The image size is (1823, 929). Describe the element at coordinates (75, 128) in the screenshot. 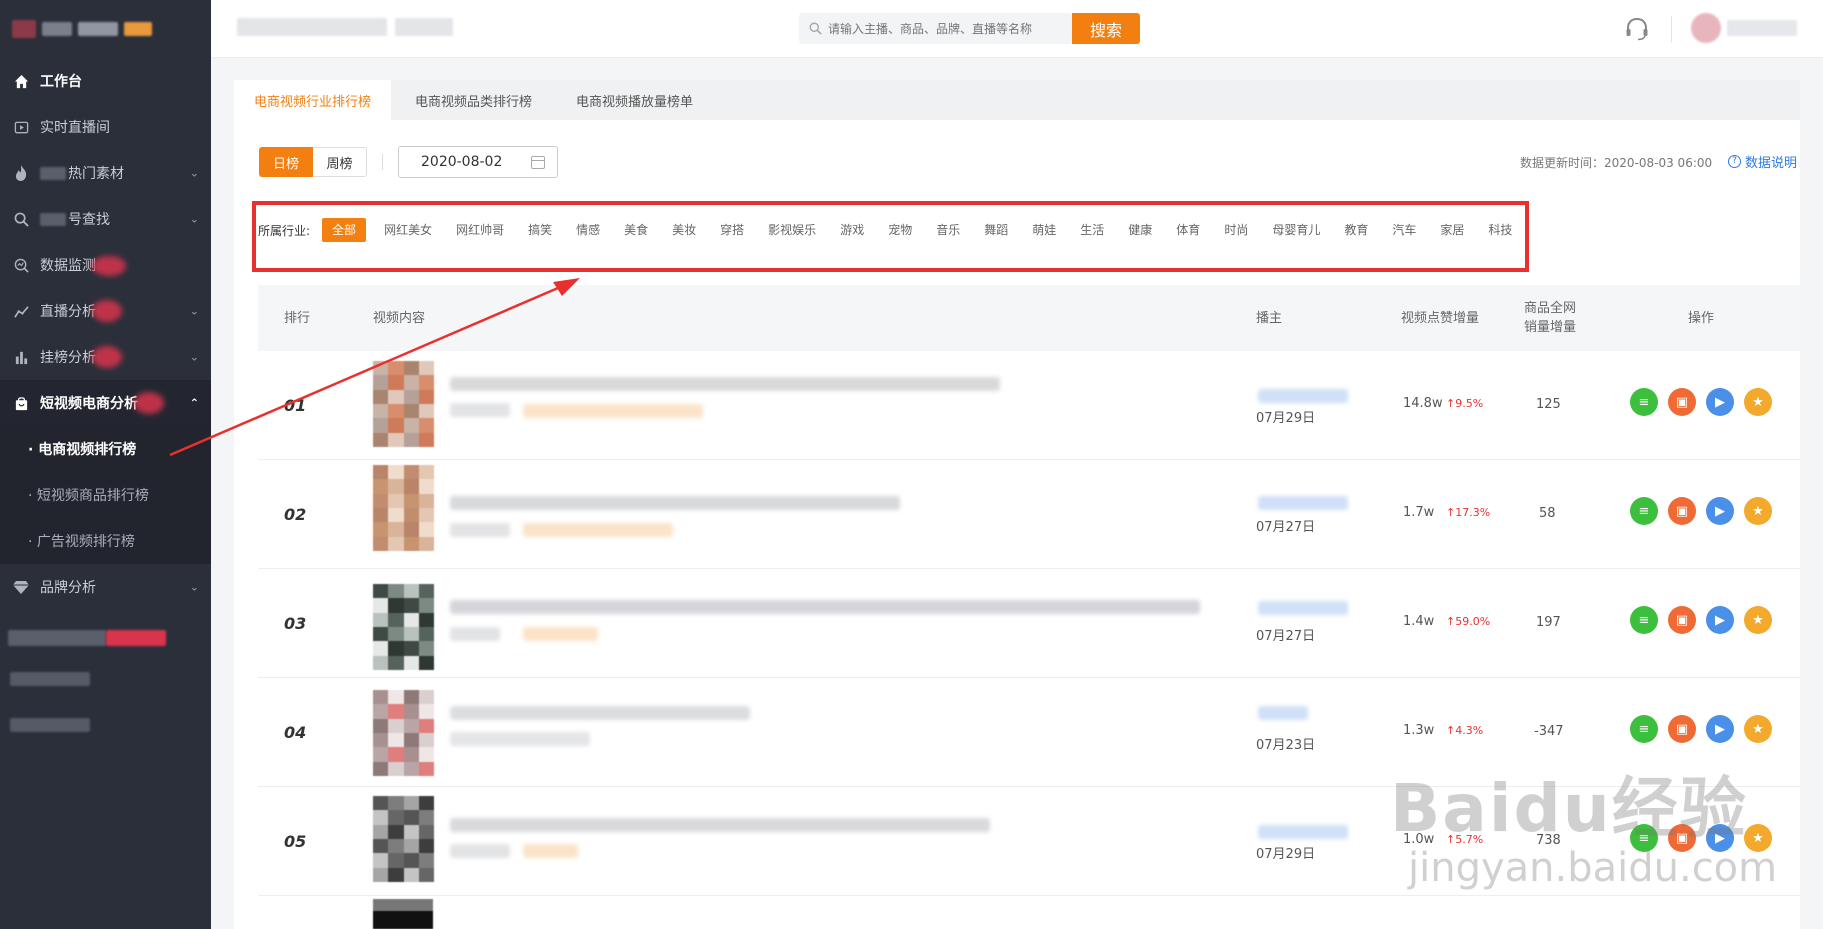

I see `sidebar-item-label: 实时直播间` at that location.